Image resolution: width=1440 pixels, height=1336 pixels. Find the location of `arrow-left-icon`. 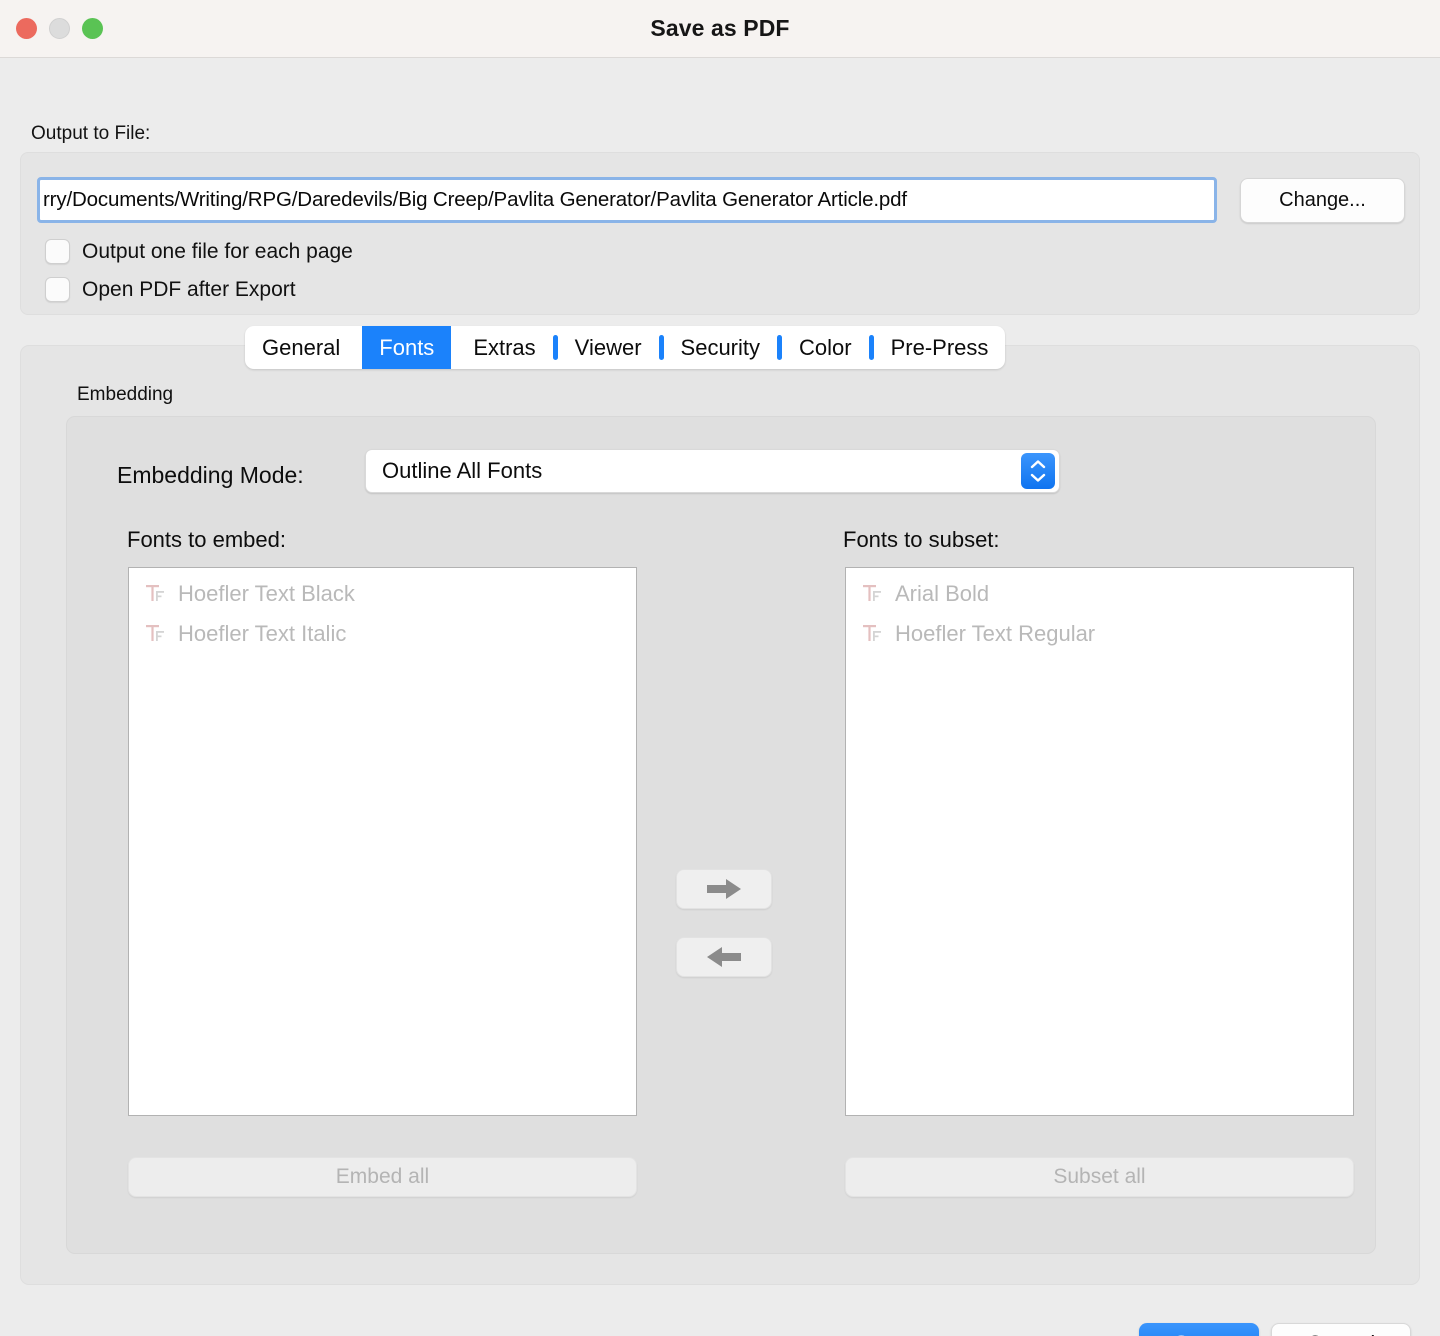

arrow-left-icon is located at coordinates (724, 957).